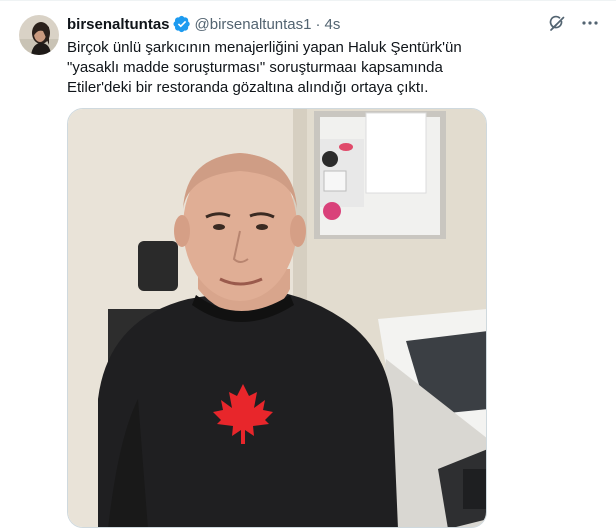  Describe the element at coordinates (590, 23) in the screenshot. I see `more-icon` at that location.